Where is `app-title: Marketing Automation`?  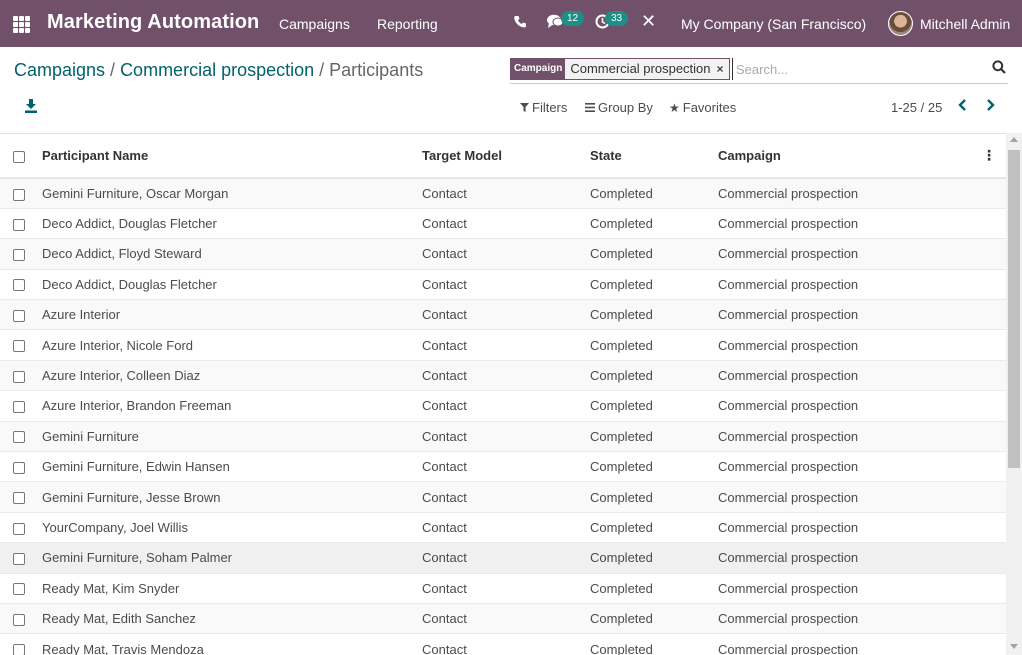 app-title: Marketing Automation is located at coordinates (153, 22).